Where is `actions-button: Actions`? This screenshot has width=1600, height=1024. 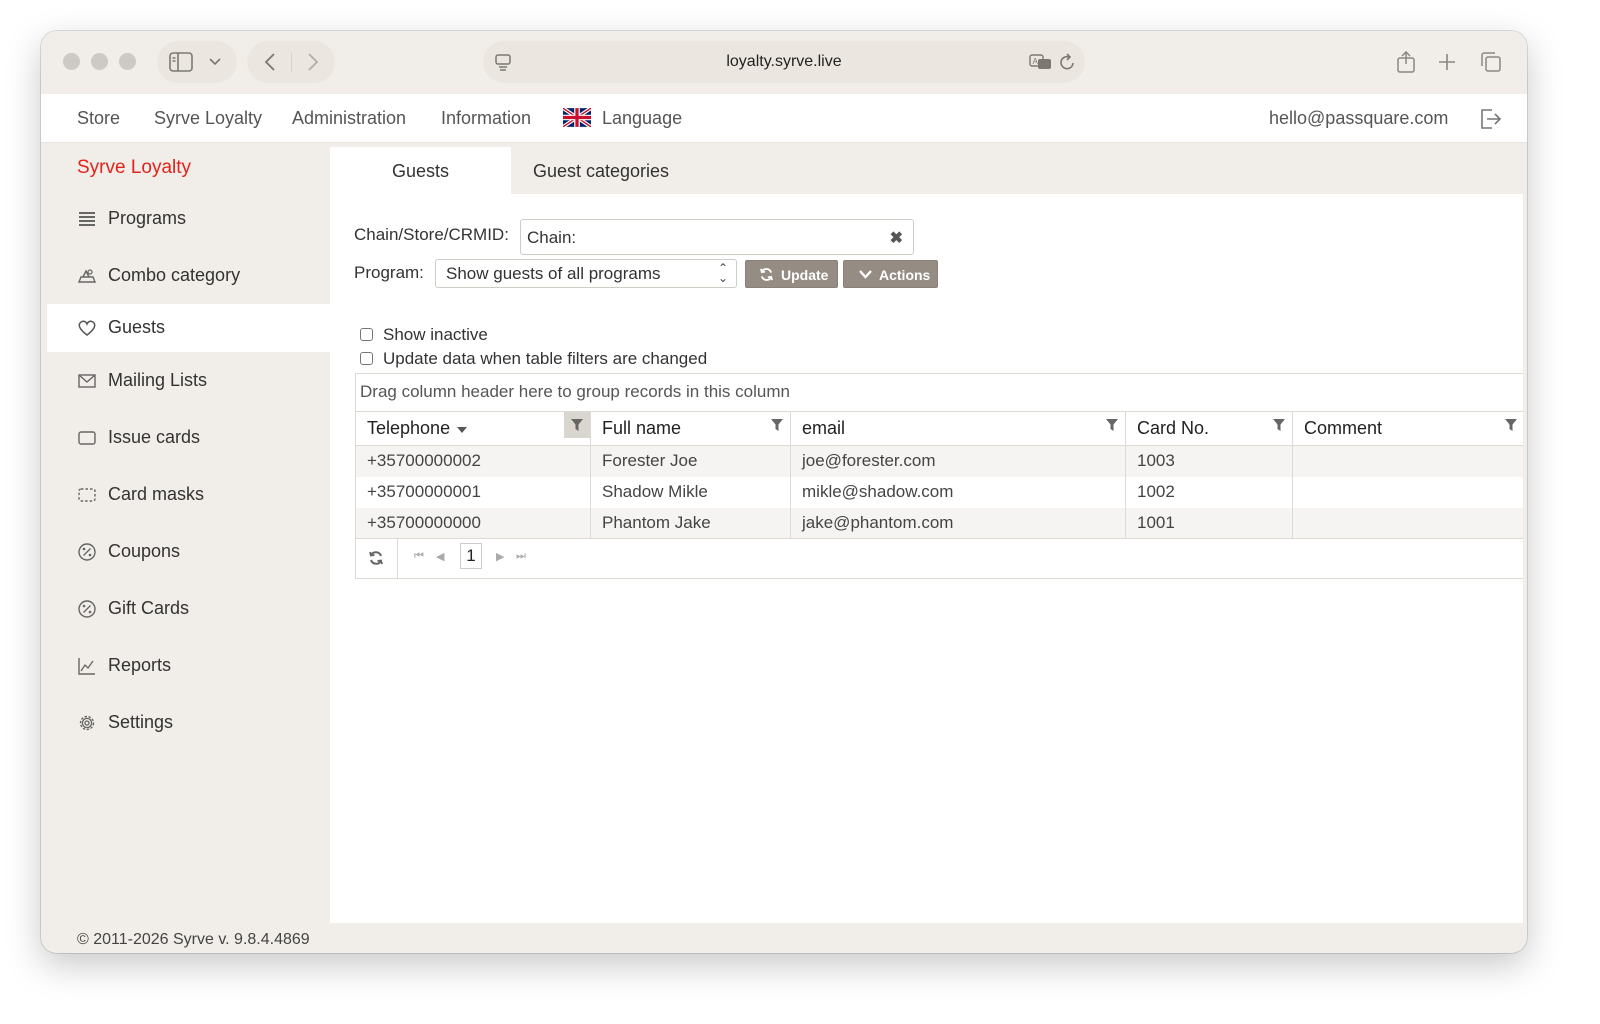 actions-button: Actions is located at coordinates (890, 274).